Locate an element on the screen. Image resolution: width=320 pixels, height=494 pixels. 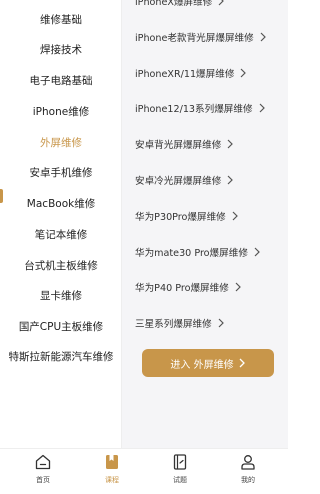
tab-profile: 我的 is located at coordinates (248, 472).